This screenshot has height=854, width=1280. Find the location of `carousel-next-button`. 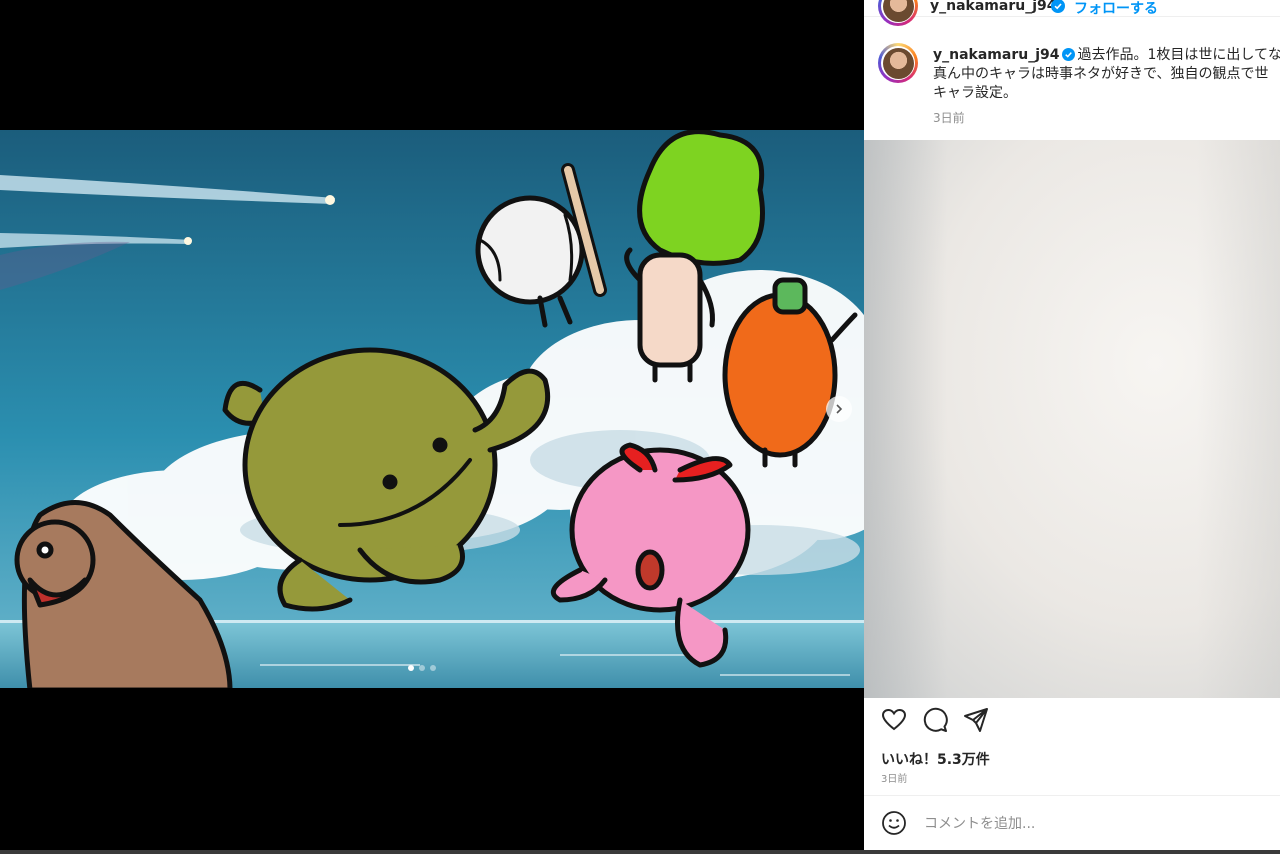

carousel-next-button is located at coordinates (839, 409).